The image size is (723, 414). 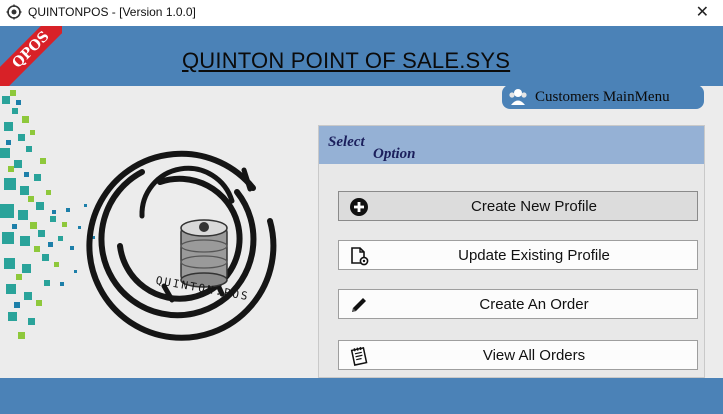 I want to click on app-footer, so click(x=361, y=396).